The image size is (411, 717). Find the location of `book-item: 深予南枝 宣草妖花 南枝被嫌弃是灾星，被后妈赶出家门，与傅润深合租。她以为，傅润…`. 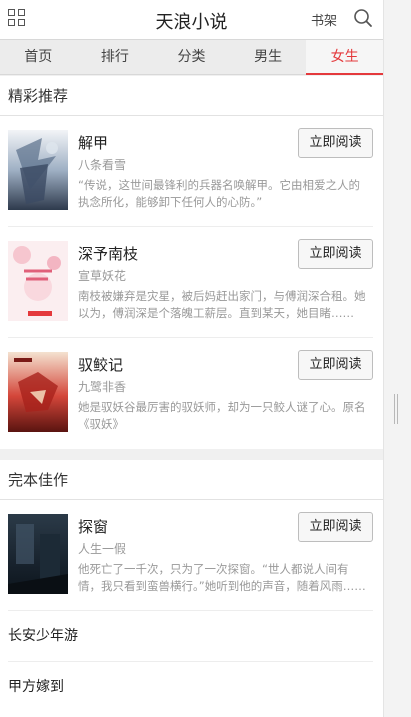

book-item: 深予南枝 宣草妖花 南枝被嫌弃是灾星，被后妈赶出家门，与傅润深合租。她以为，傅润… is located at coordinates (190, 282).